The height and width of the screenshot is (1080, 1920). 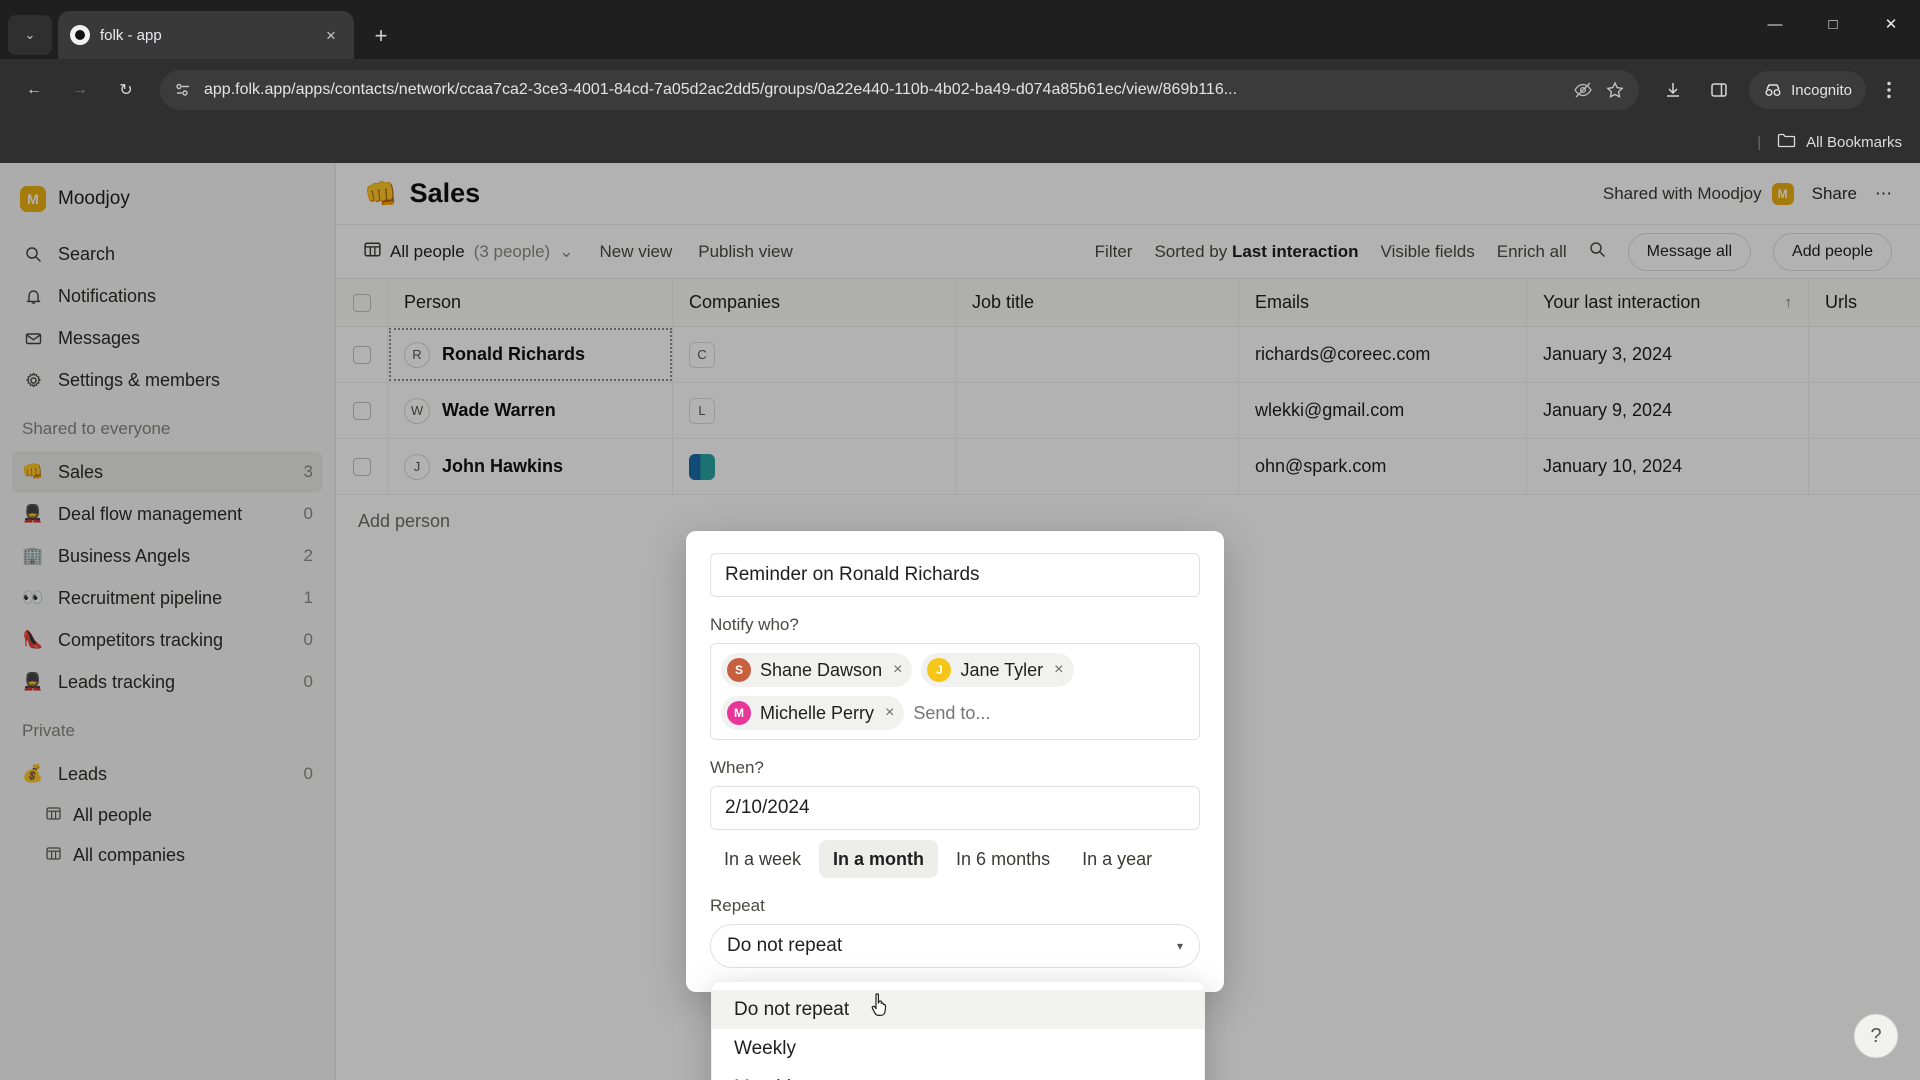 What do you see at coordinates (955, 575) in the screenshot?
I see `reminder-title-input` at bounding box center [955, 575].